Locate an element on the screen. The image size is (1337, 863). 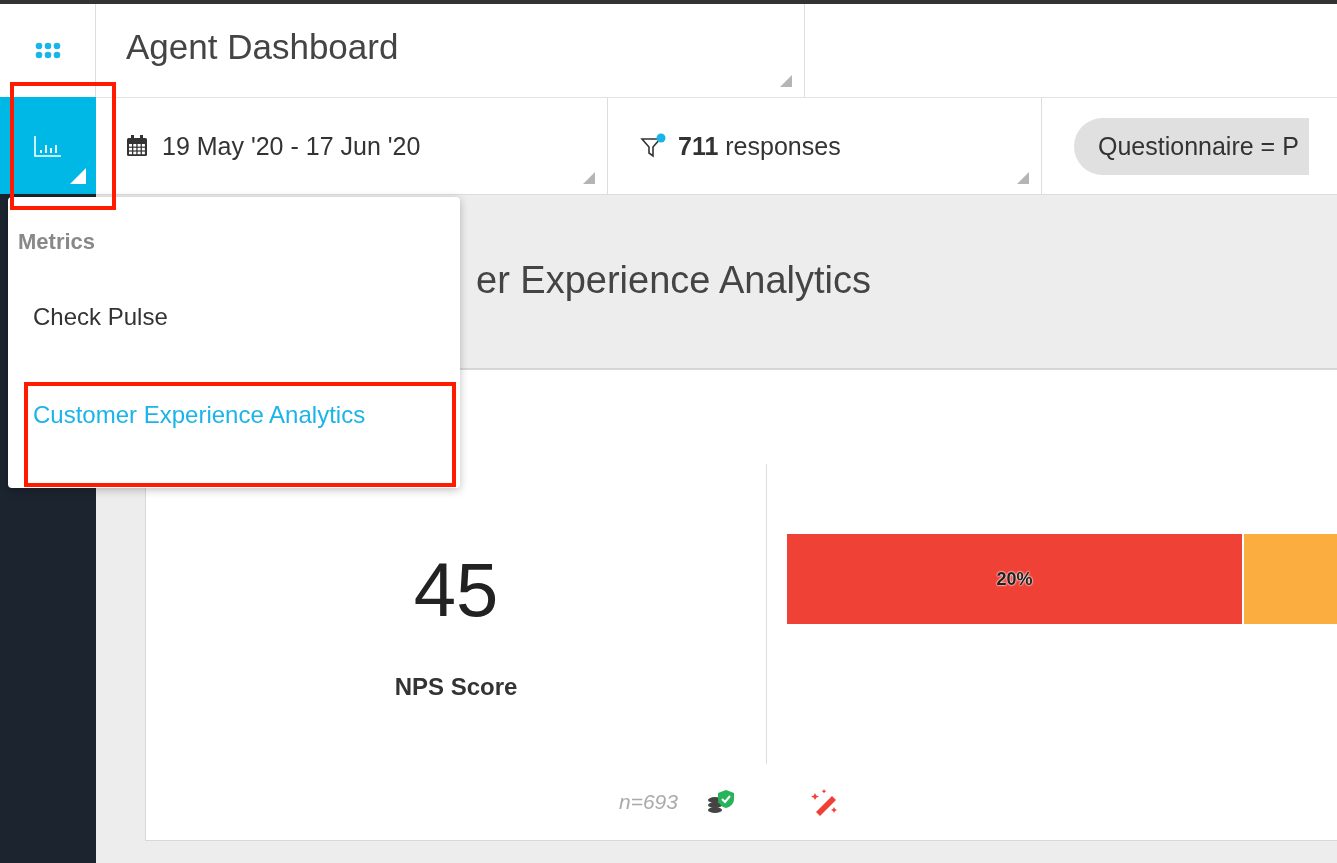
corner-triangle-icon is located at coordinates (78, 176).